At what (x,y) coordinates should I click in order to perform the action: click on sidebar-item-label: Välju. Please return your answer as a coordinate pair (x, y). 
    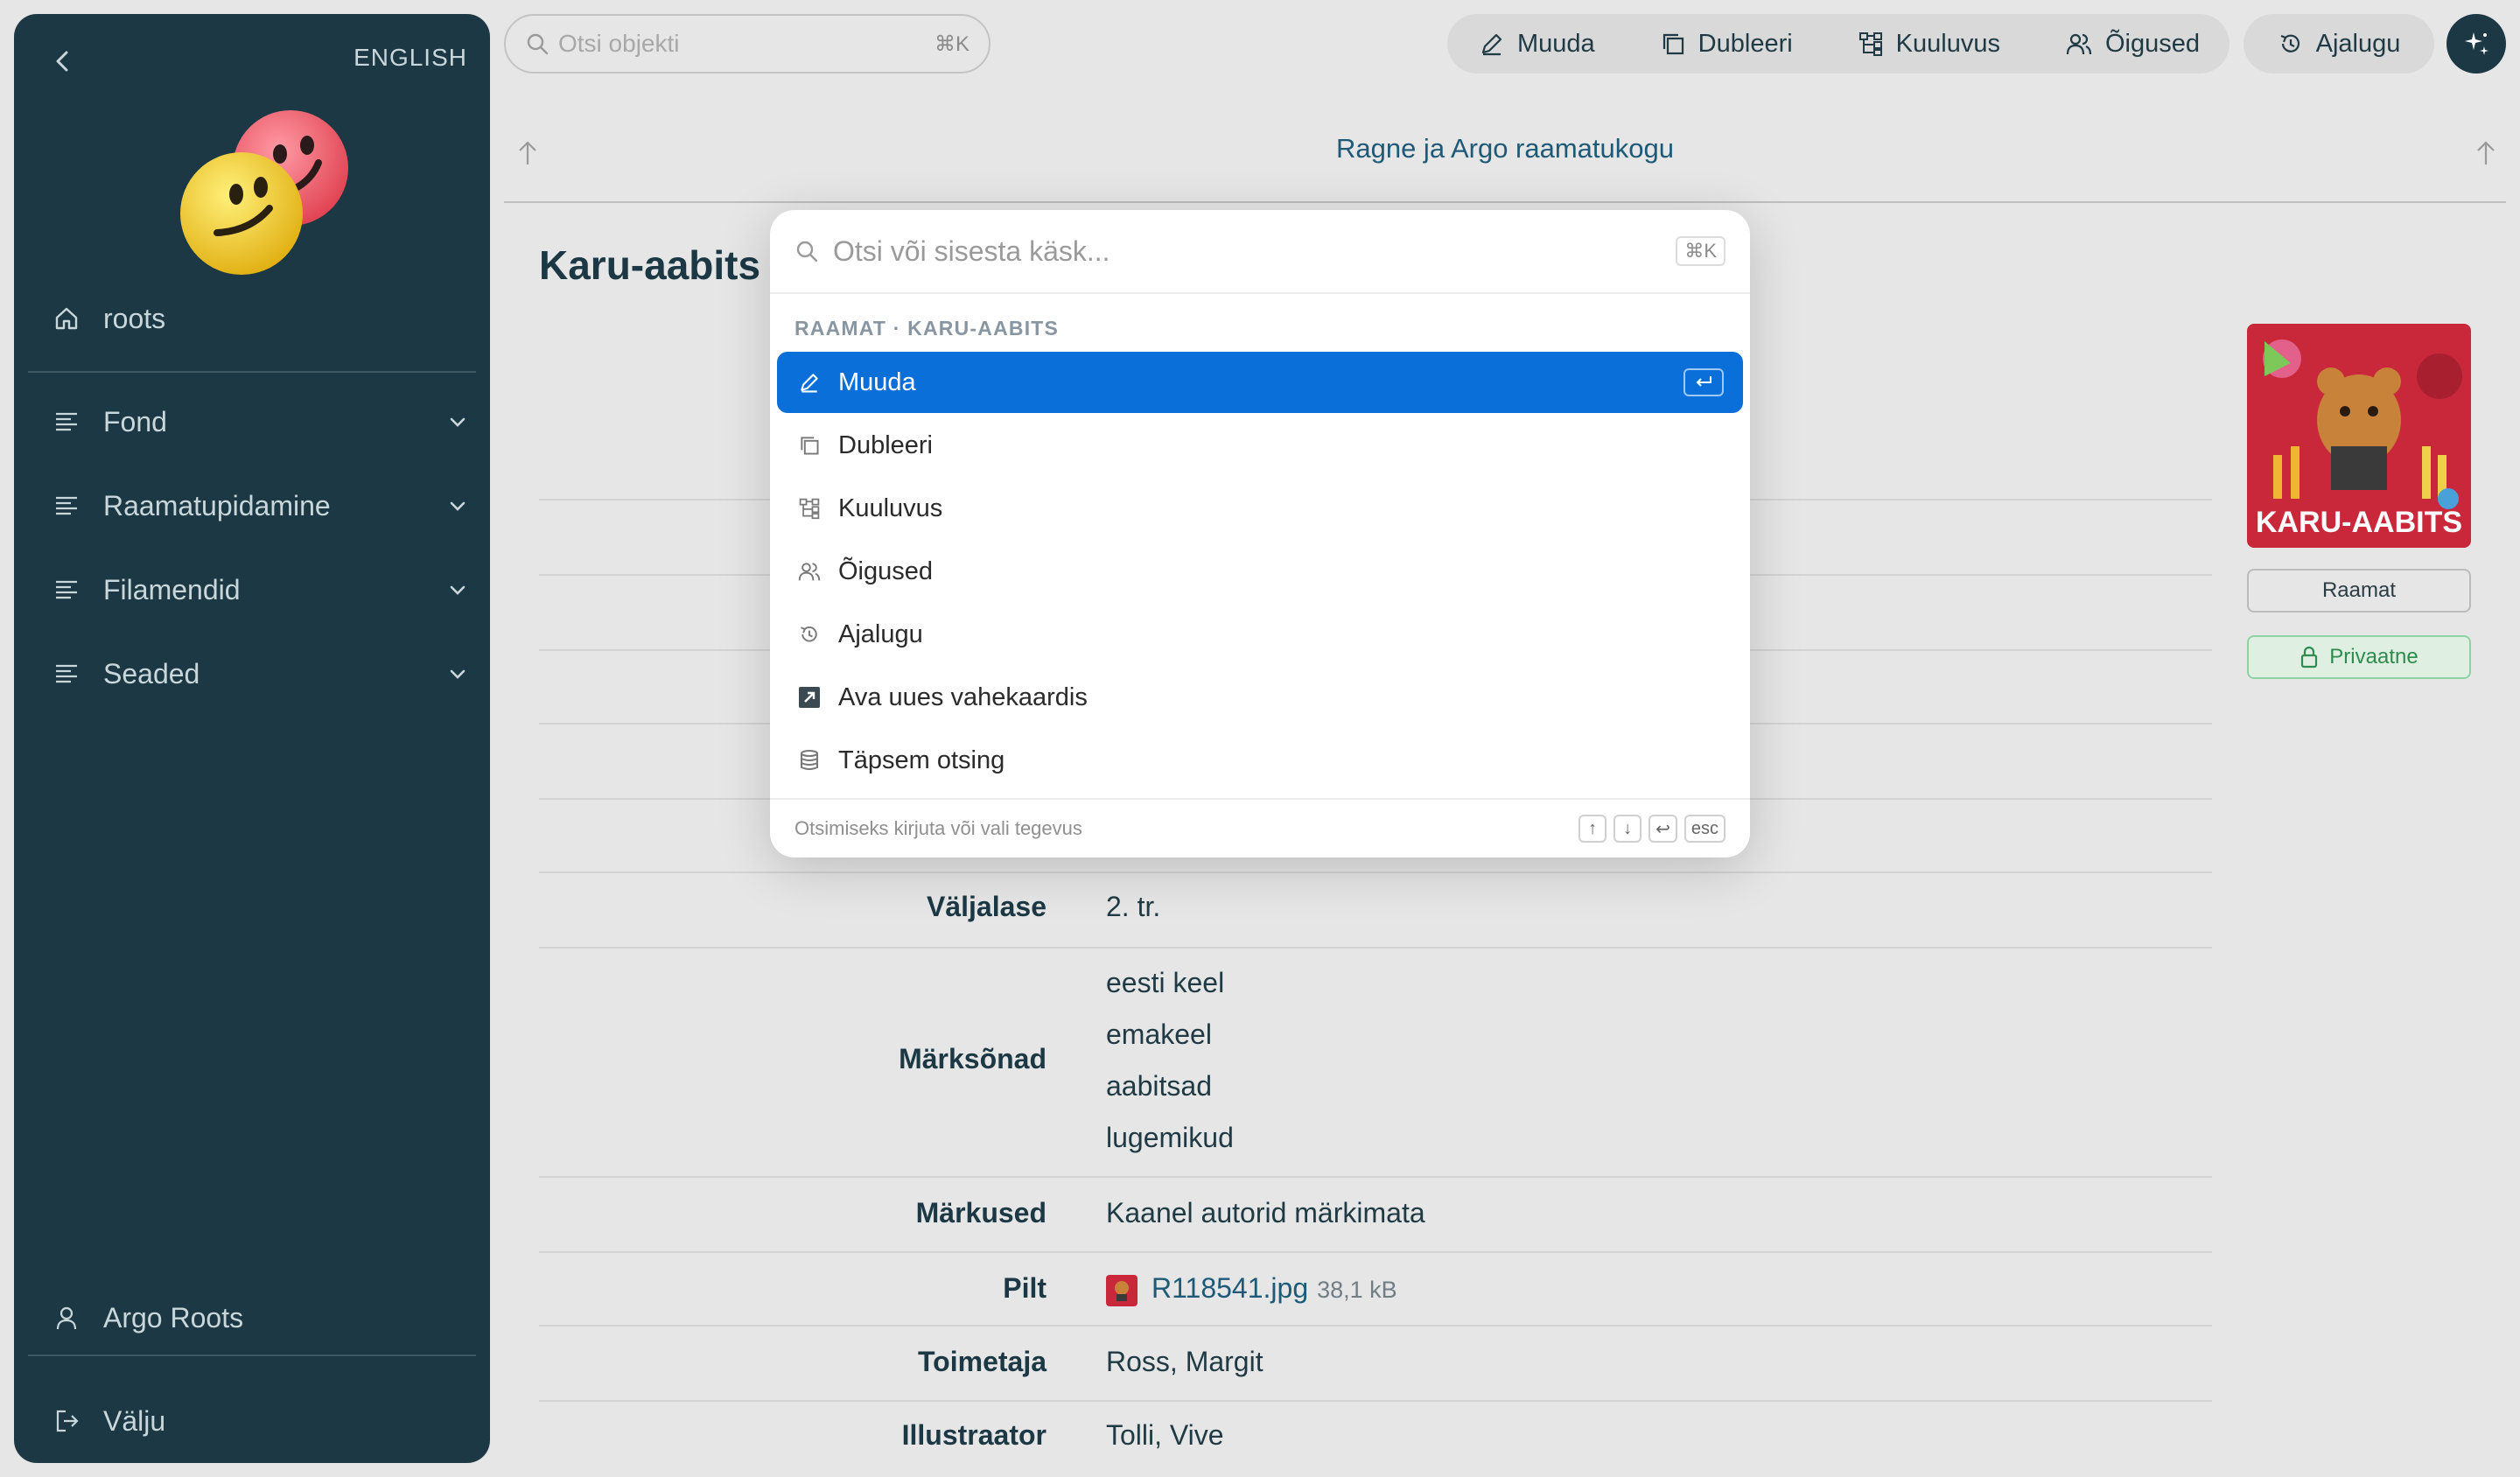
    Looking at the image, I should click on (134, 1420).